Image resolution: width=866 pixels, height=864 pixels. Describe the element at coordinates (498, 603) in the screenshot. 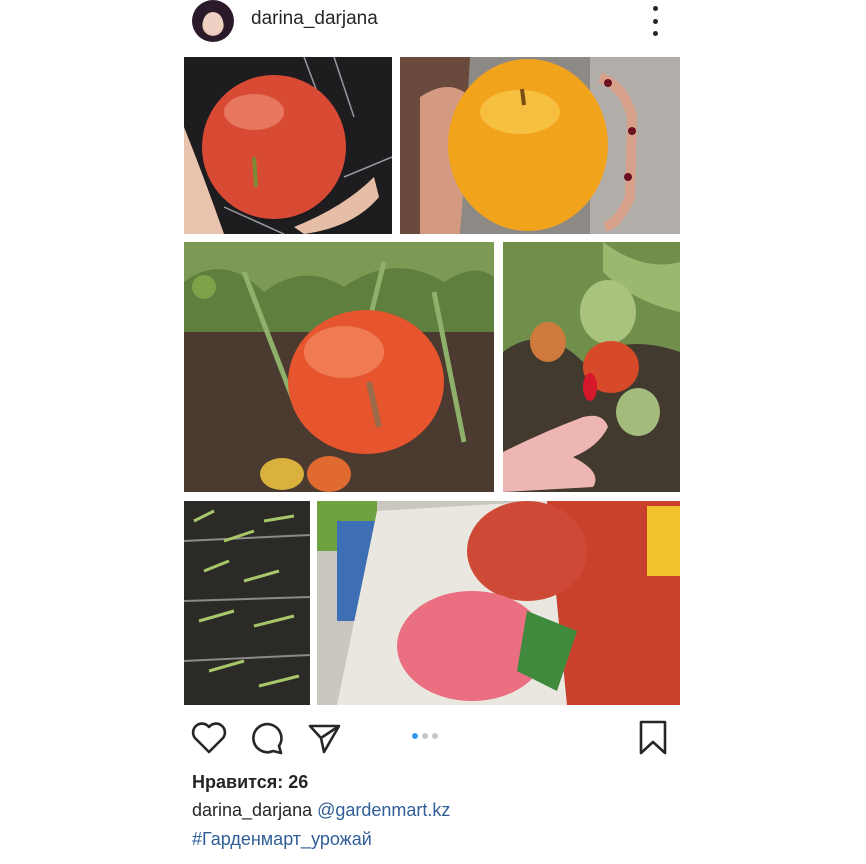

I see `post-photo-seed-packets` at that location.